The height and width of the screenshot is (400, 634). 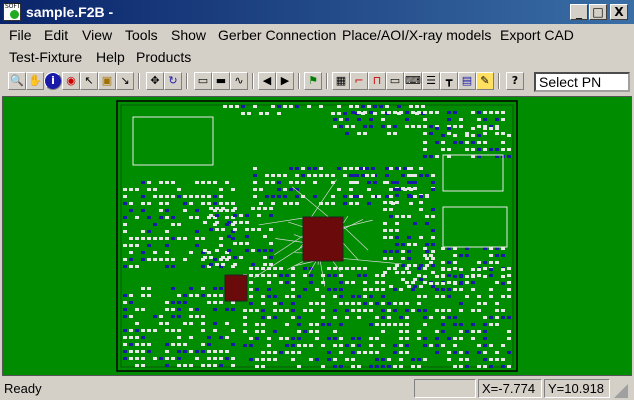 I want to click on target-icon: ◉, so click(x=71, y=80).